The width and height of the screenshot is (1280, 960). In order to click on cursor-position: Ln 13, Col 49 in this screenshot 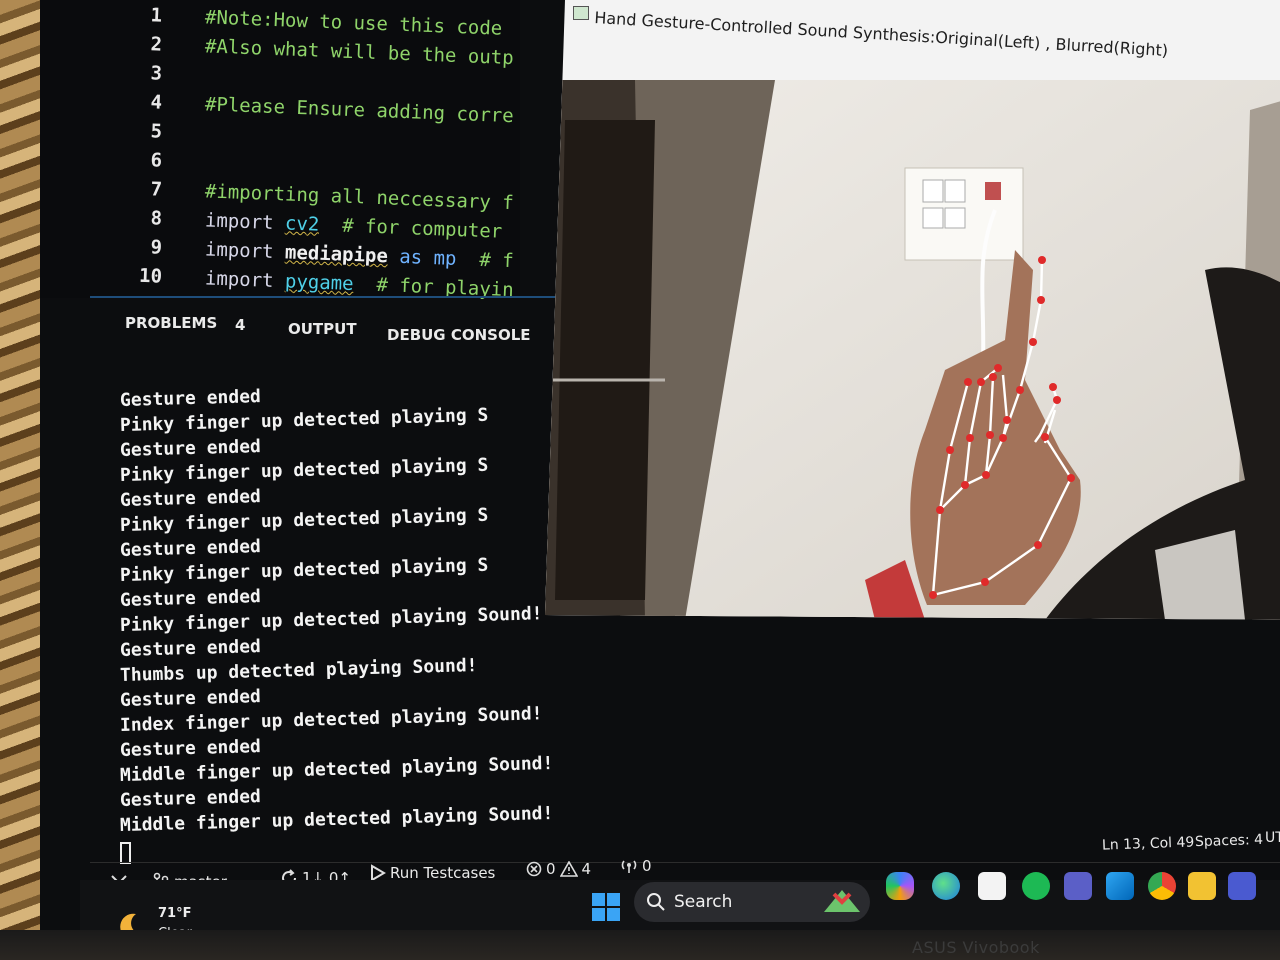, I will do `click(1148, 843)`.